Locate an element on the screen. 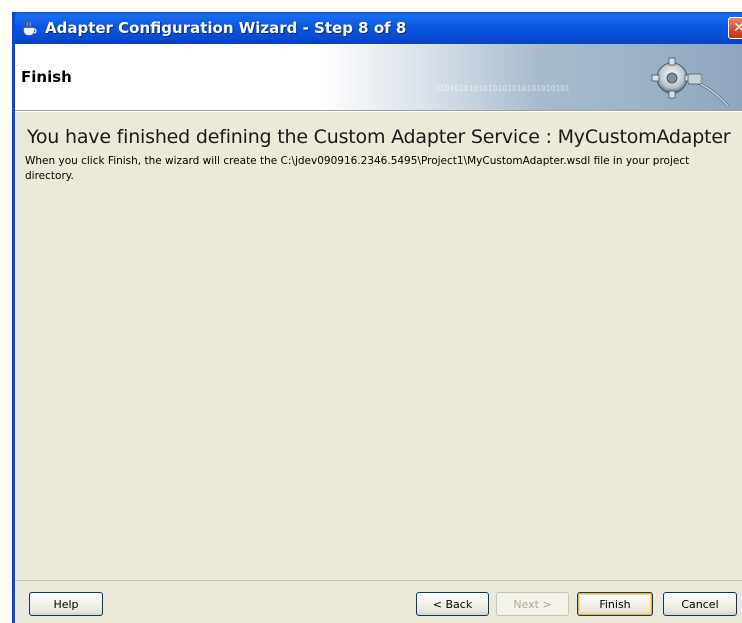 The width and height of the screenshot is (742, 623). finish-button: Finish is located at coordinates (615, 604).